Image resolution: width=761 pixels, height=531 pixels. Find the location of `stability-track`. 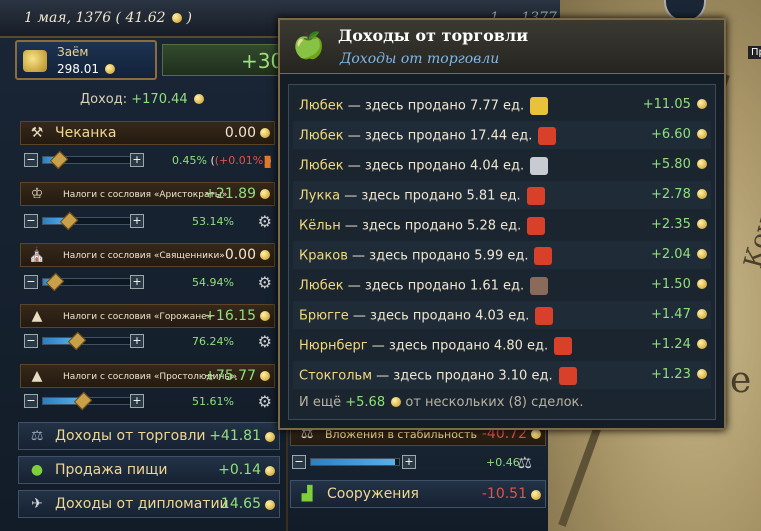

stability-track is located at coordinates (355, 462).